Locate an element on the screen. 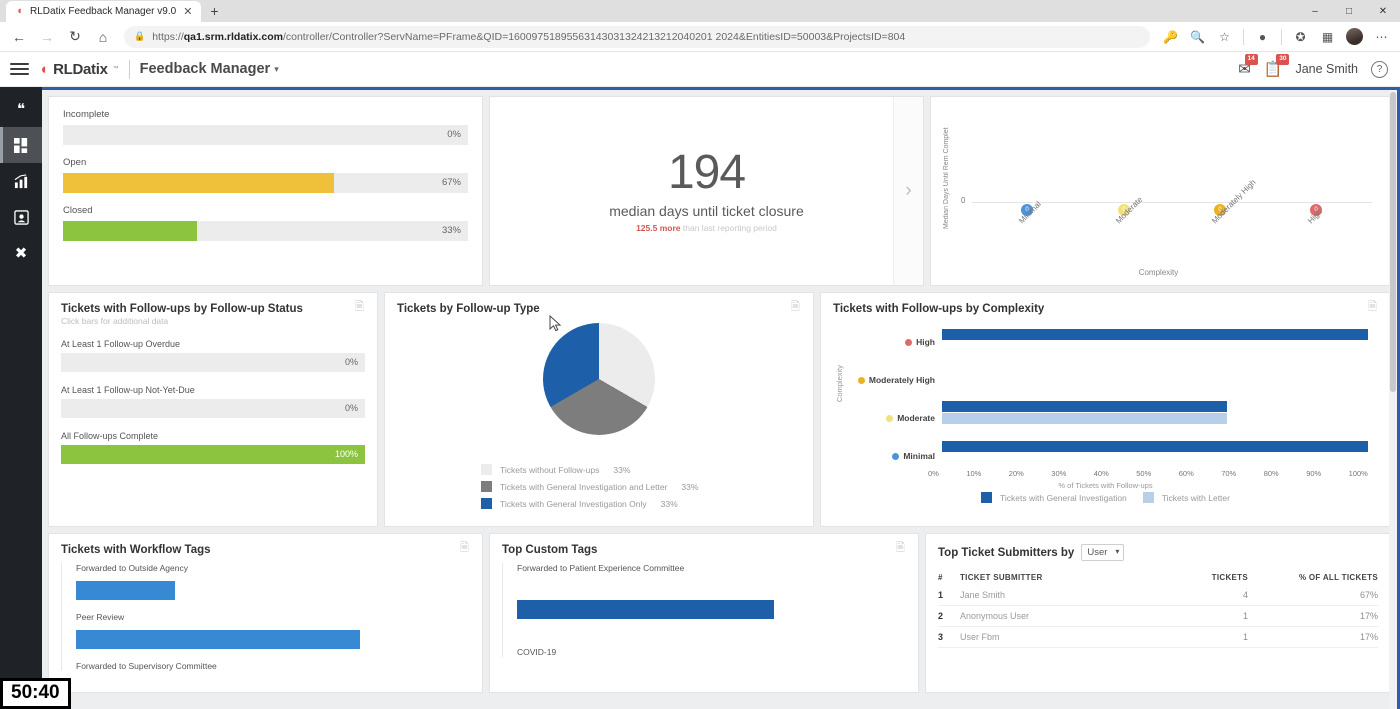 Image resolution: width=1400 pixels, height=709 pixels. tasks-button: 📋 30 is located at coordinates (1277, 66).